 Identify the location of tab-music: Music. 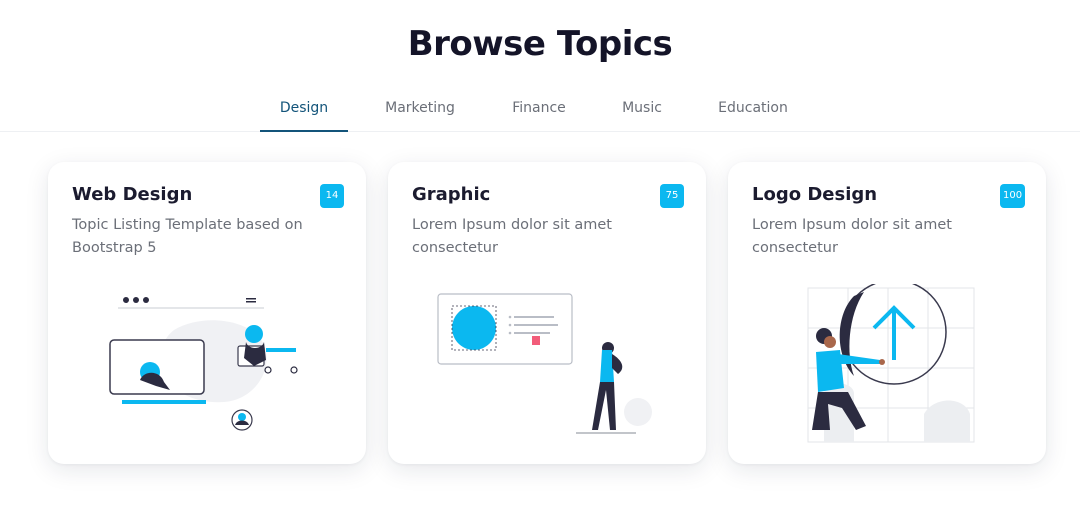
(642, 112).